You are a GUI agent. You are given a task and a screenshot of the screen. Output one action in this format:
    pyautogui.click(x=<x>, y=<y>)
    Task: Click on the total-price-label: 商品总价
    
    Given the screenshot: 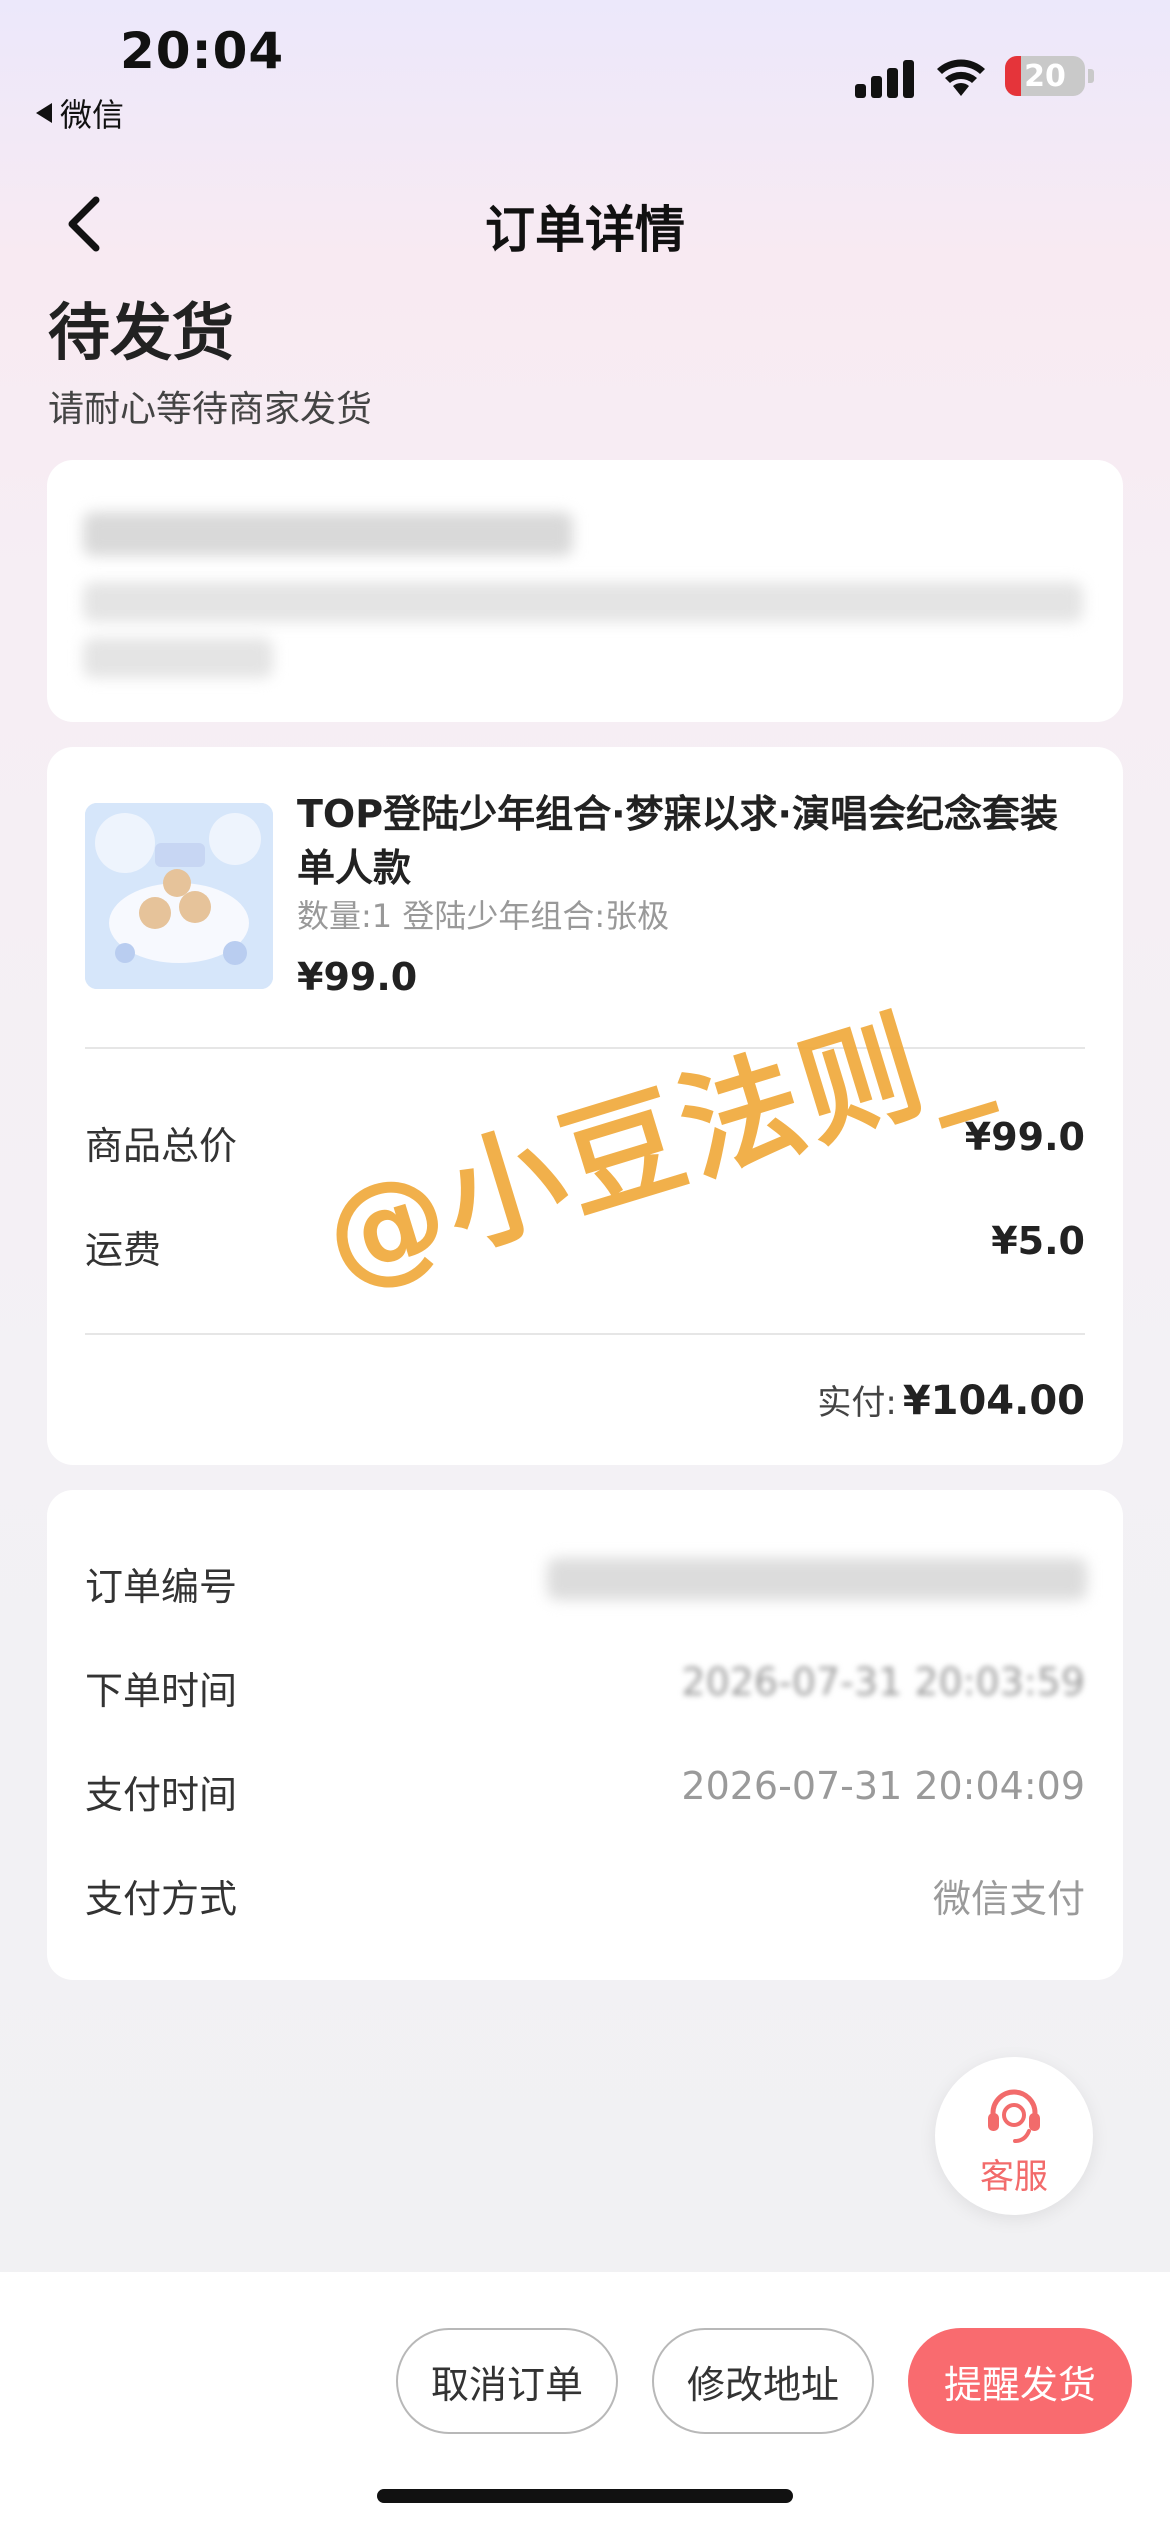 What is the action you would take?
    pyautogui.click(x=161, y=1146)
    